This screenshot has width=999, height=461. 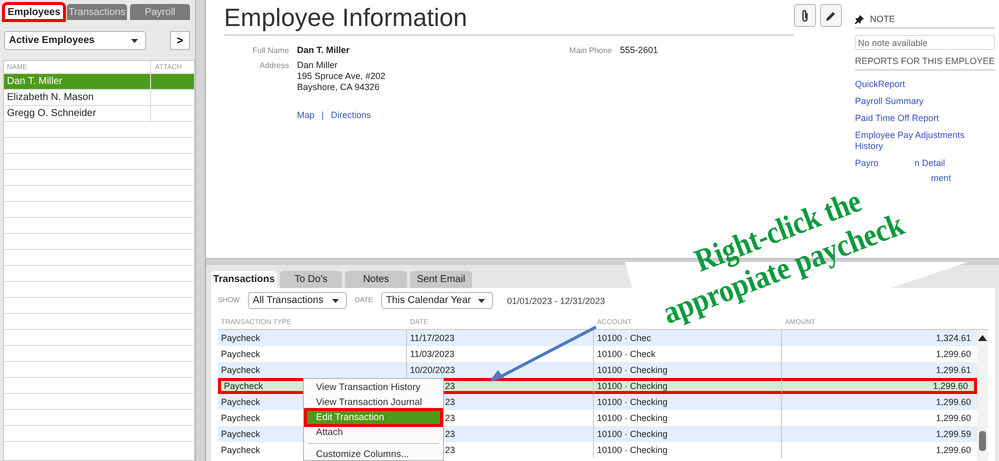 What do you see at coordinates (556, 301) in the screenshot?
I see `date-range: 01/01/2023 - 12/31/2023` at bounding box center [556, 301].